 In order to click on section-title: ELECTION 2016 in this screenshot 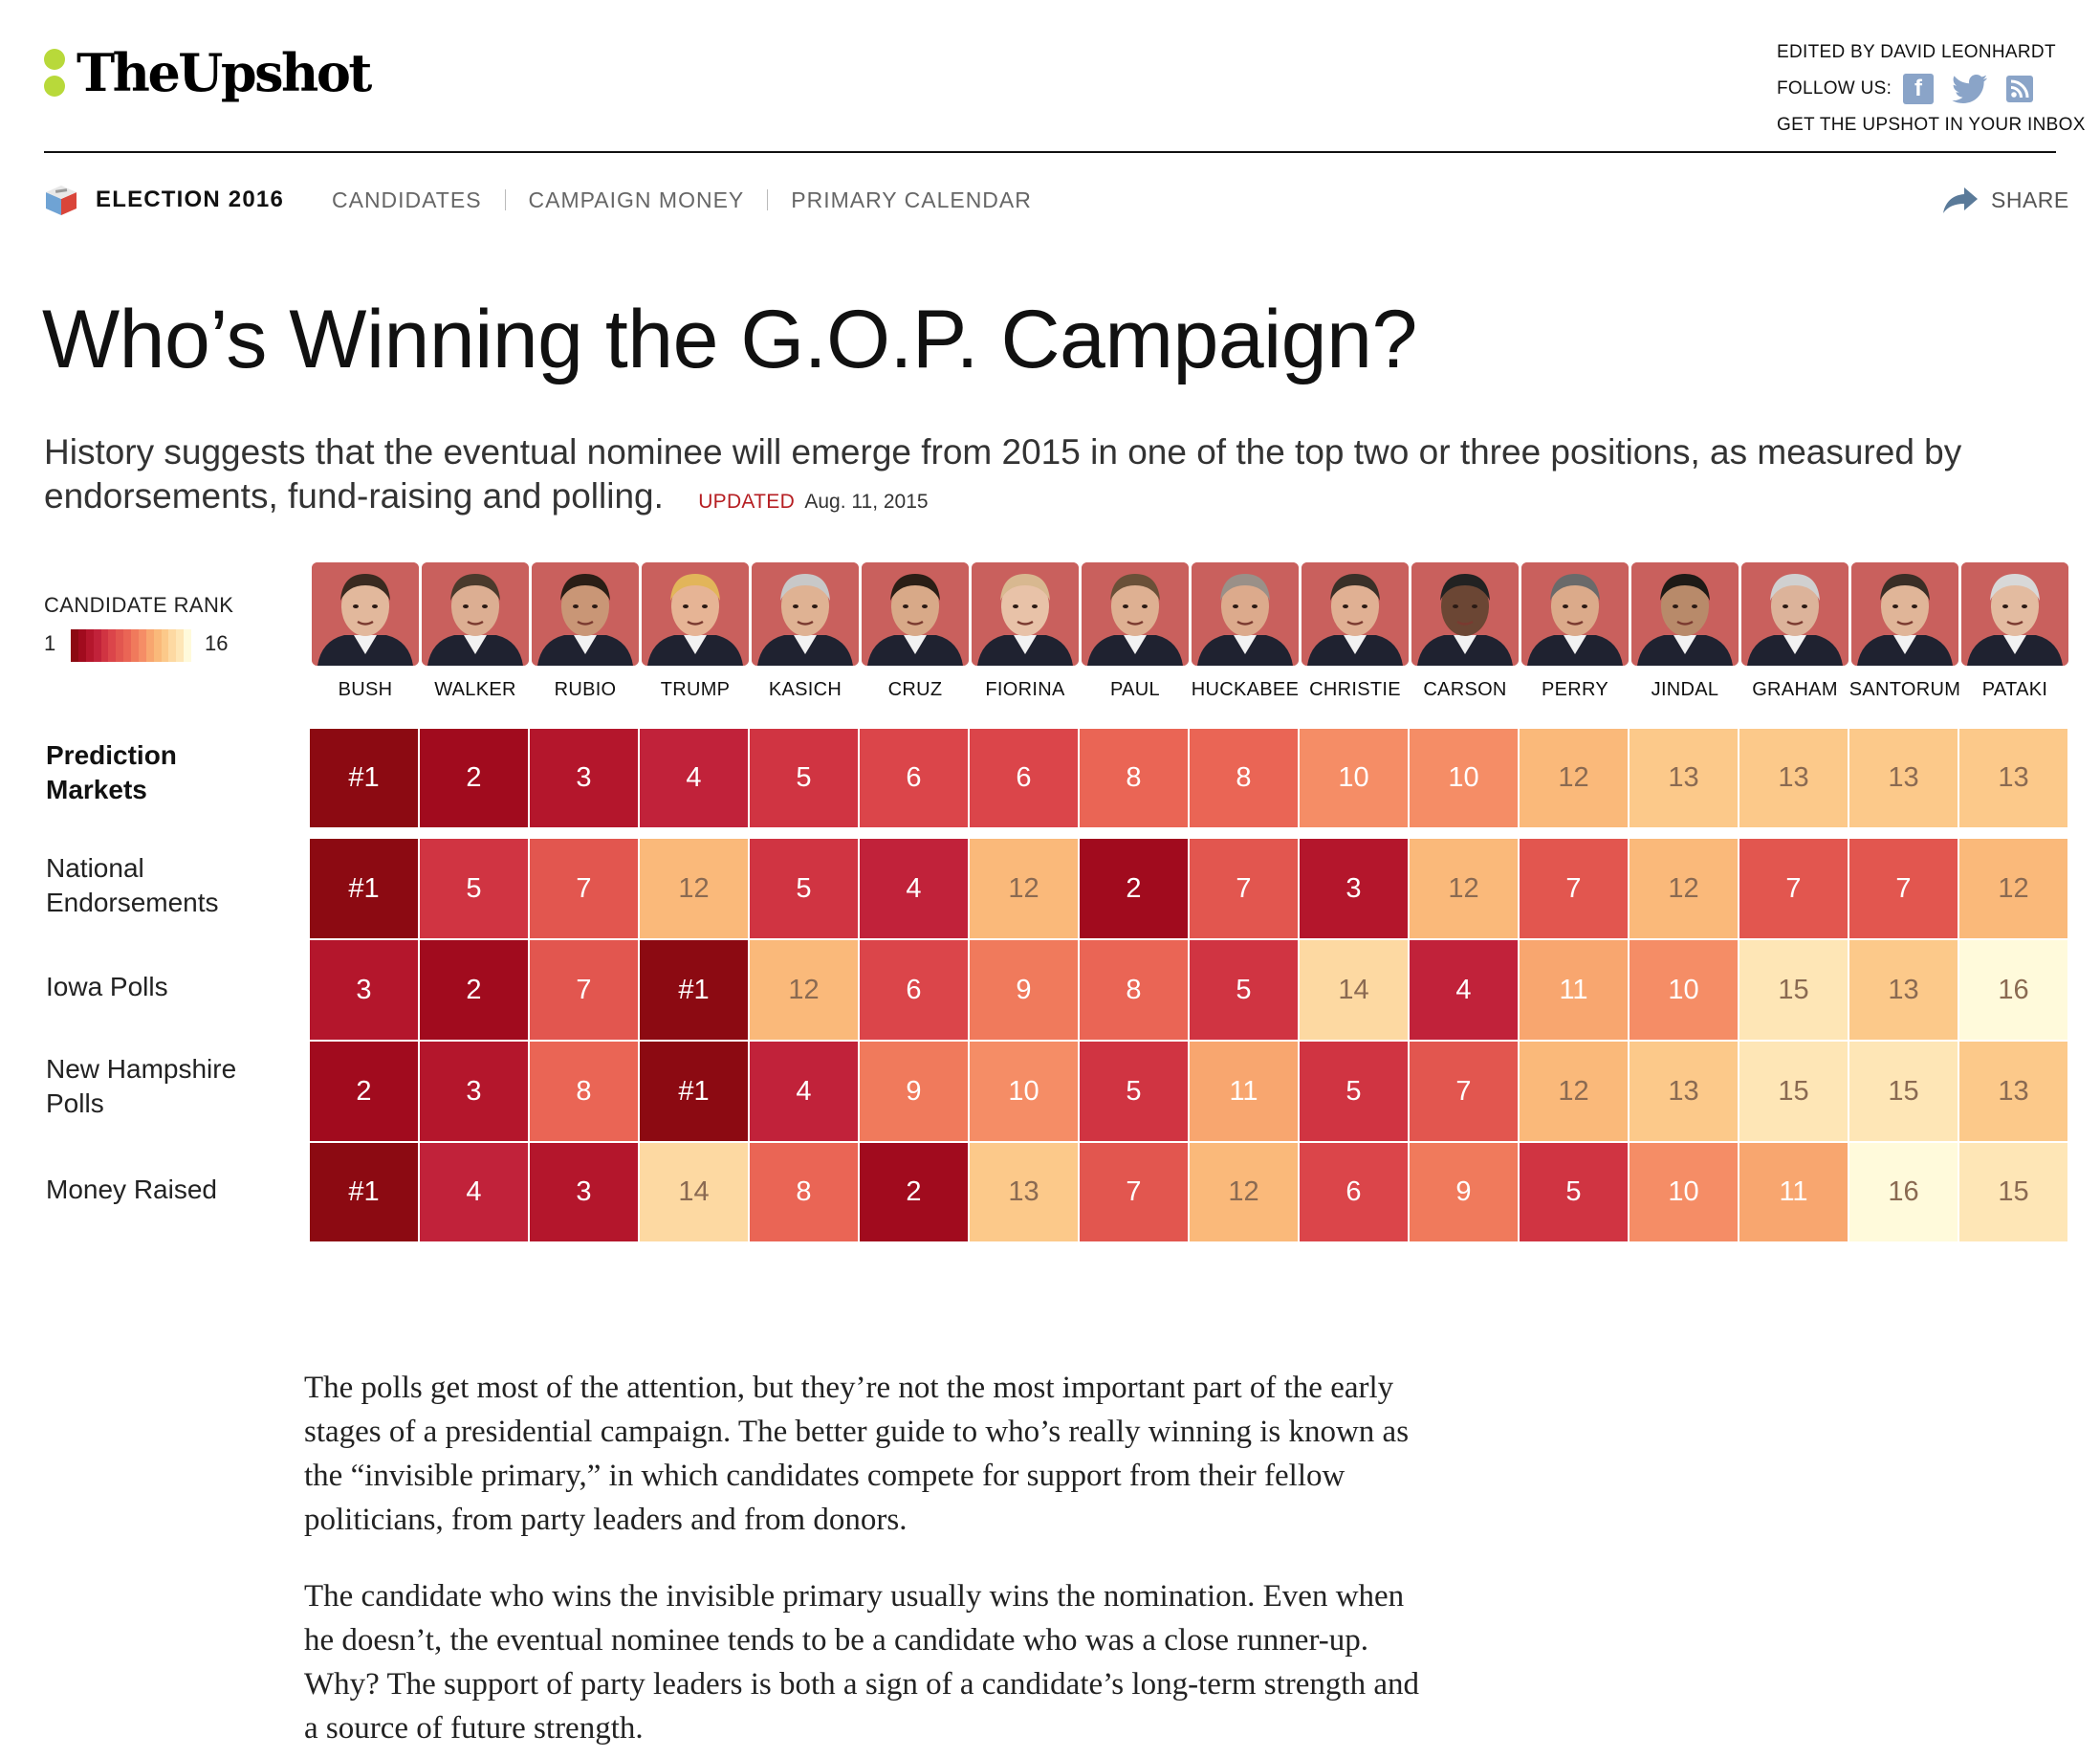, I will do `click(190, 200)`.